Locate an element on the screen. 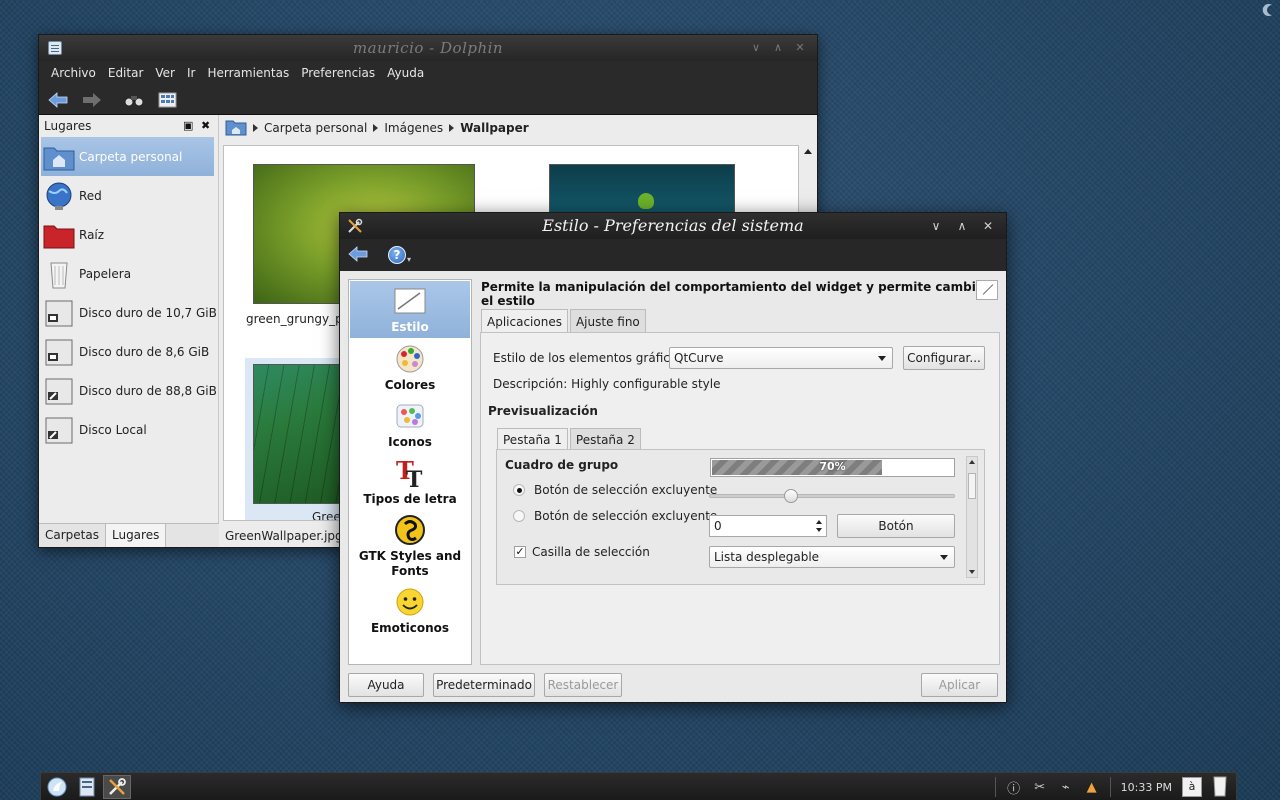 This screenshot has width=1280, height=800. chevron-down-icon: ▾ is located at coordinates (409, 259).